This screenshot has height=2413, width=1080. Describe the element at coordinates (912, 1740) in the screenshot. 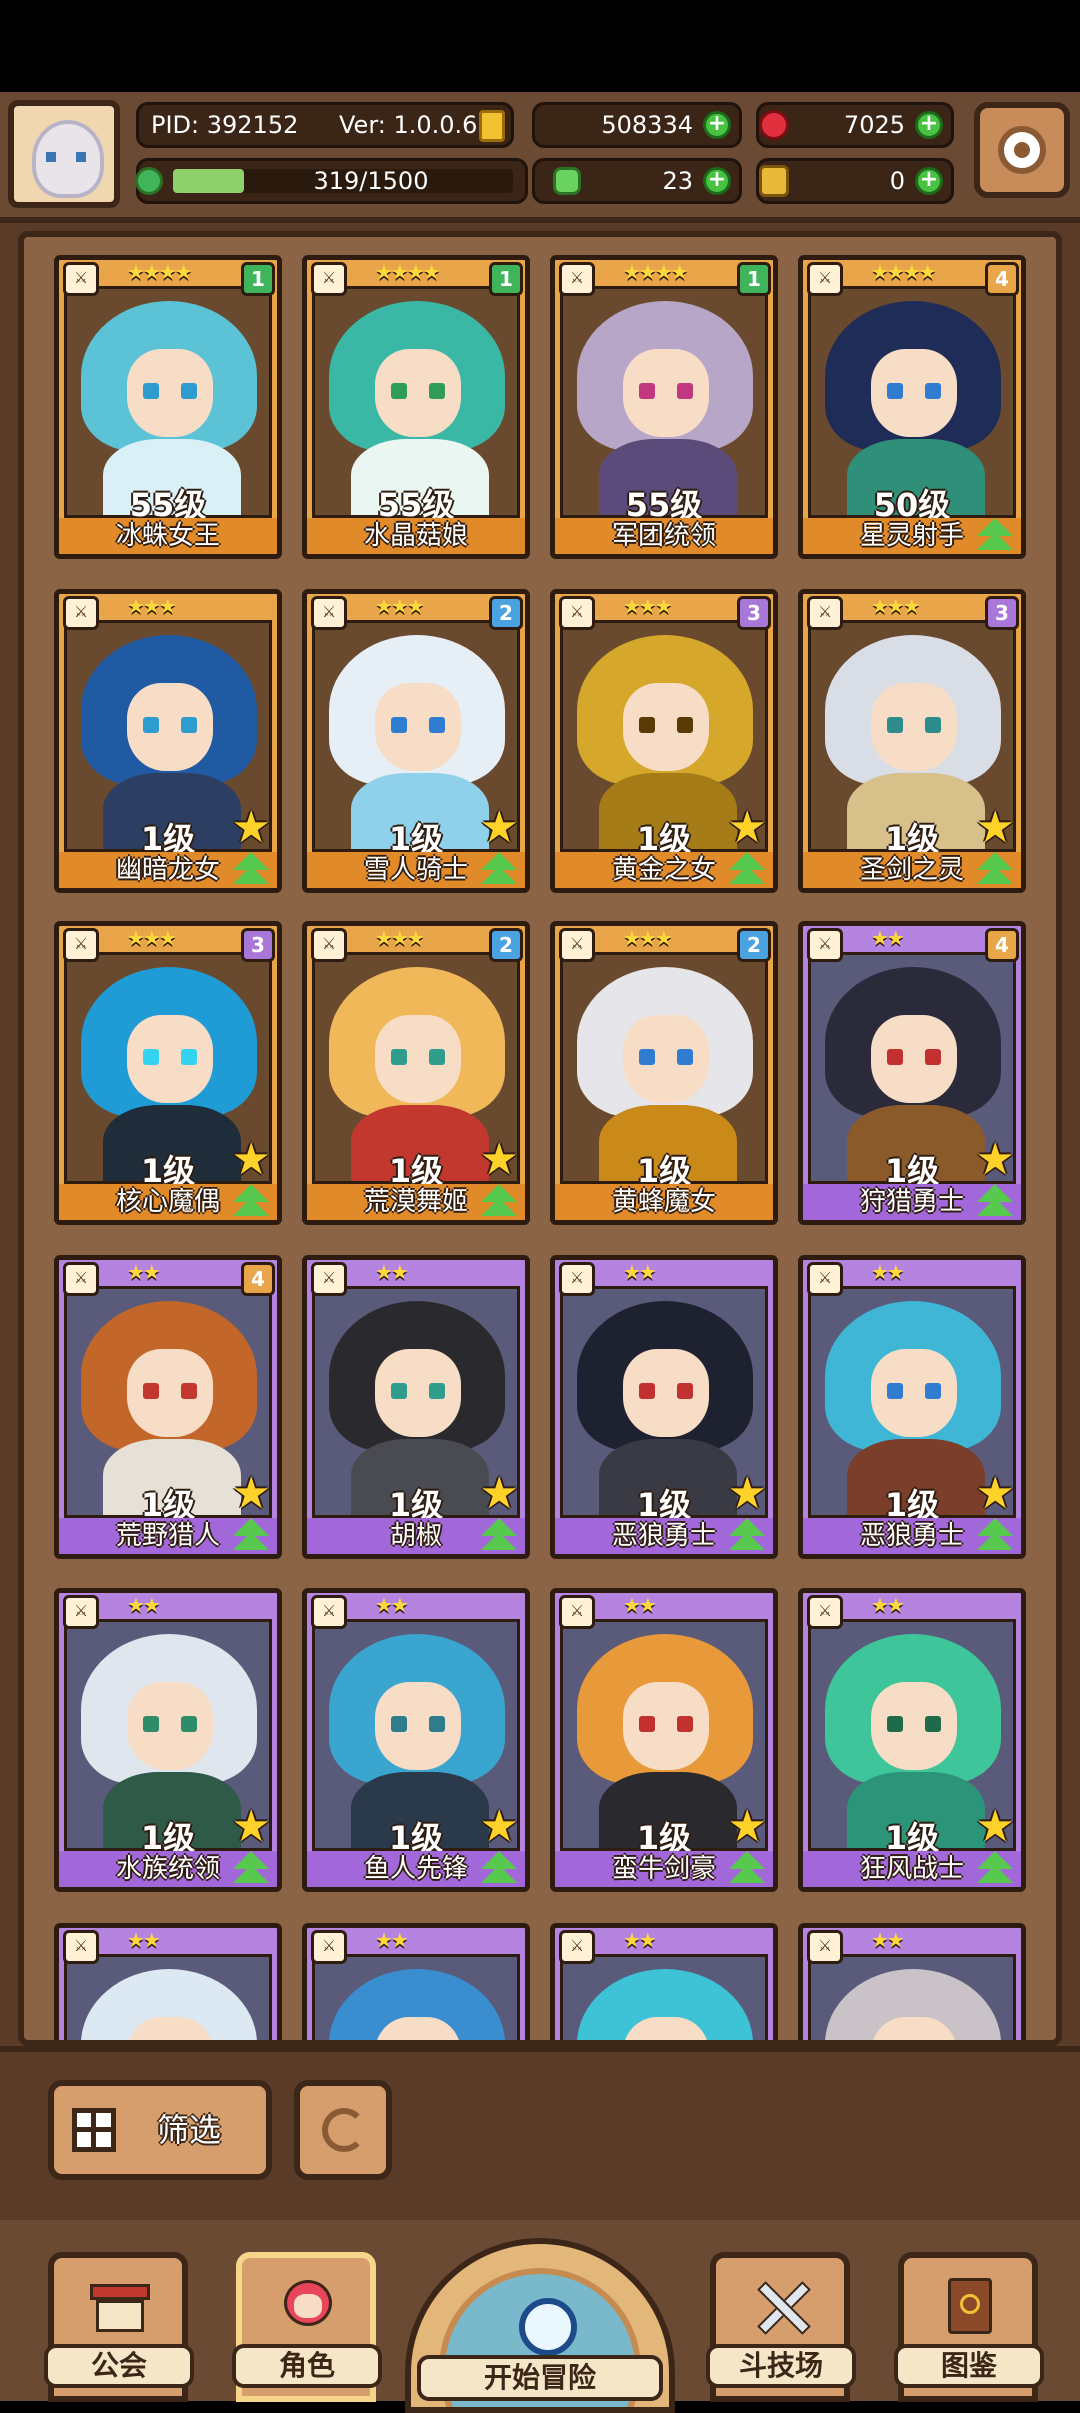

I see `character-card: ⚔ ★★ 1级 ★ 狂风战士` at that location.